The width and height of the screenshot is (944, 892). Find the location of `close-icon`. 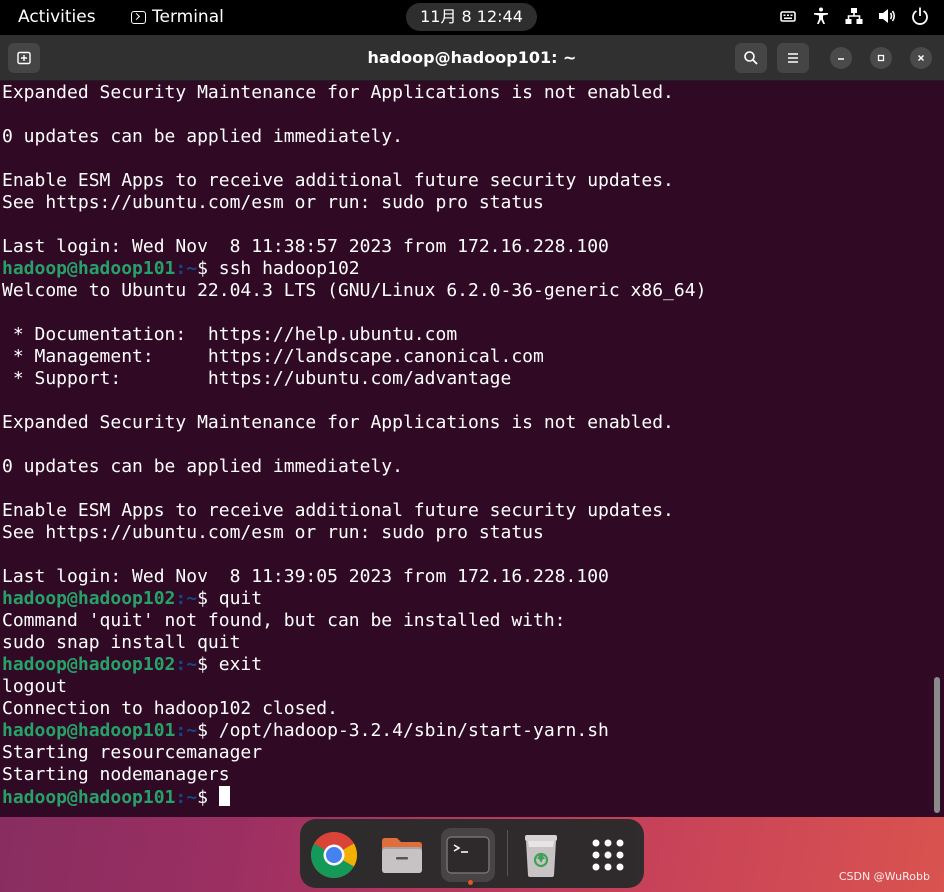

close-icon is located at coordinates (921, 58).